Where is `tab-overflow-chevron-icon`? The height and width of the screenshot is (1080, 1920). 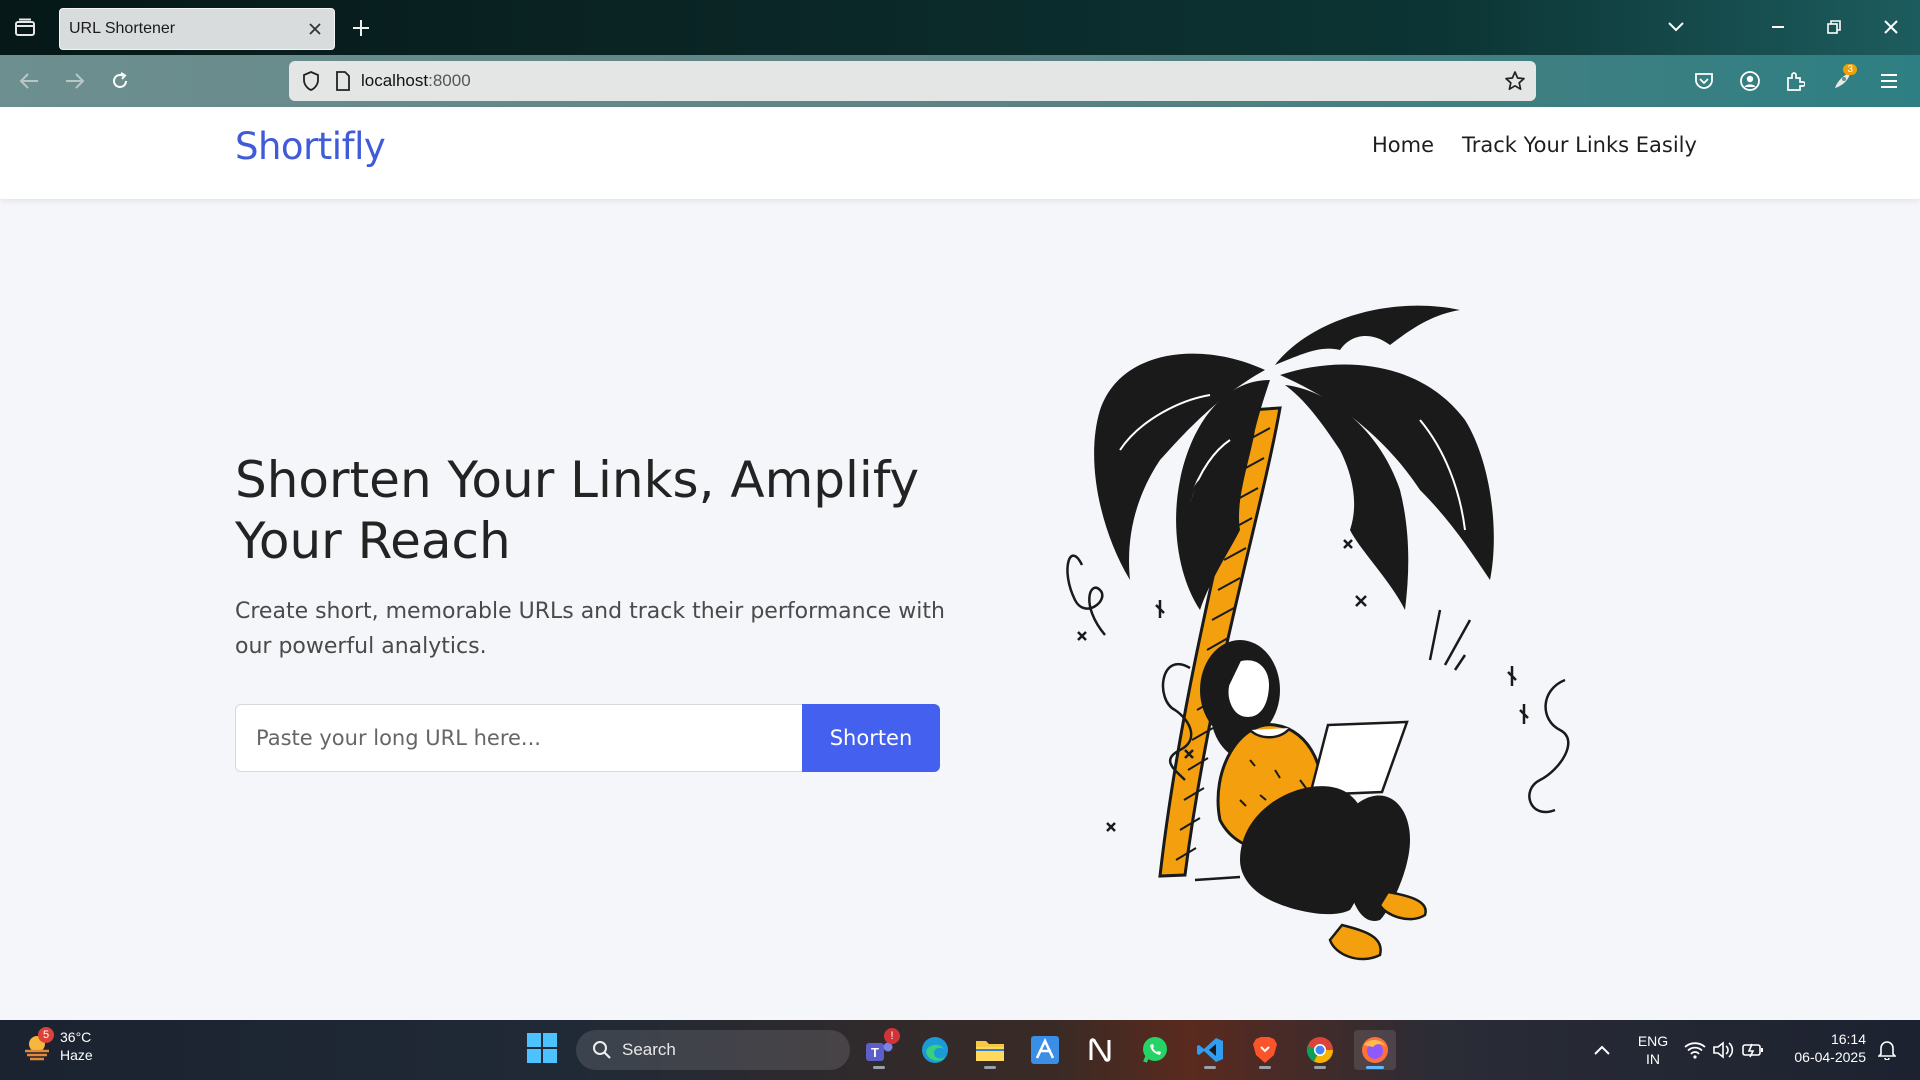 tab-overflow-chevron-icon is located at coordinates (1676, 27).